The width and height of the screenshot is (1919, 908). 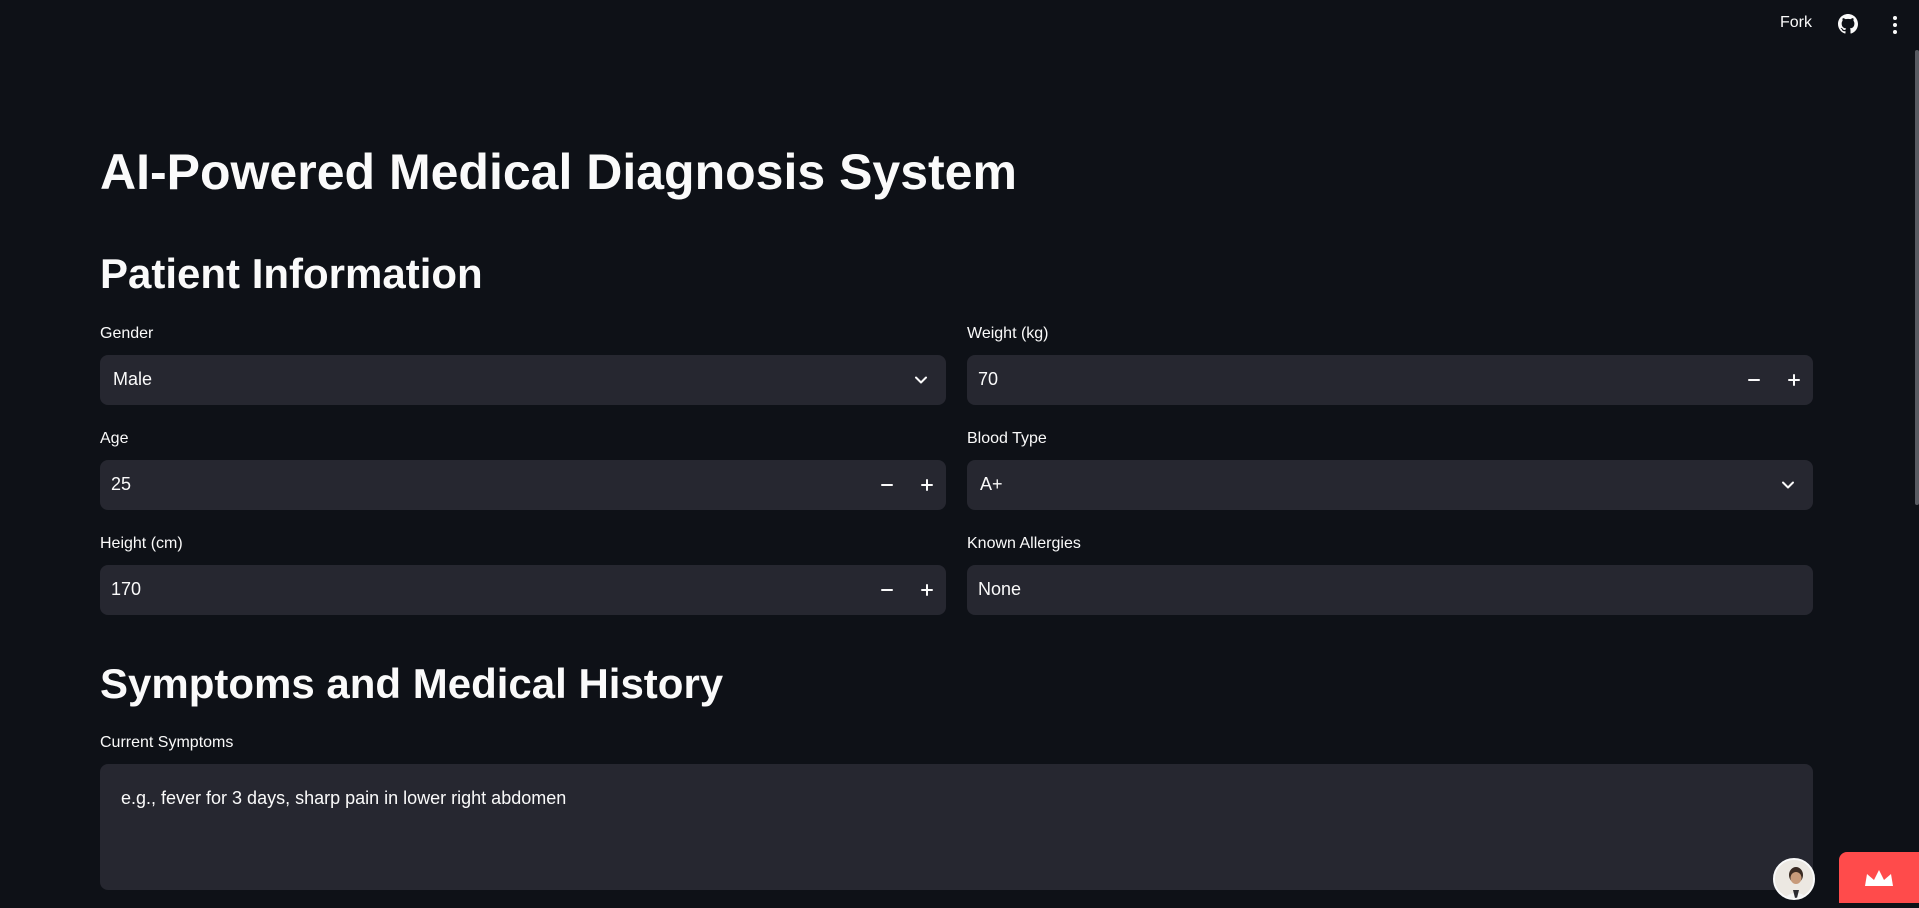 I want to click on page-scrollbar, so click(x=1917, y=277).